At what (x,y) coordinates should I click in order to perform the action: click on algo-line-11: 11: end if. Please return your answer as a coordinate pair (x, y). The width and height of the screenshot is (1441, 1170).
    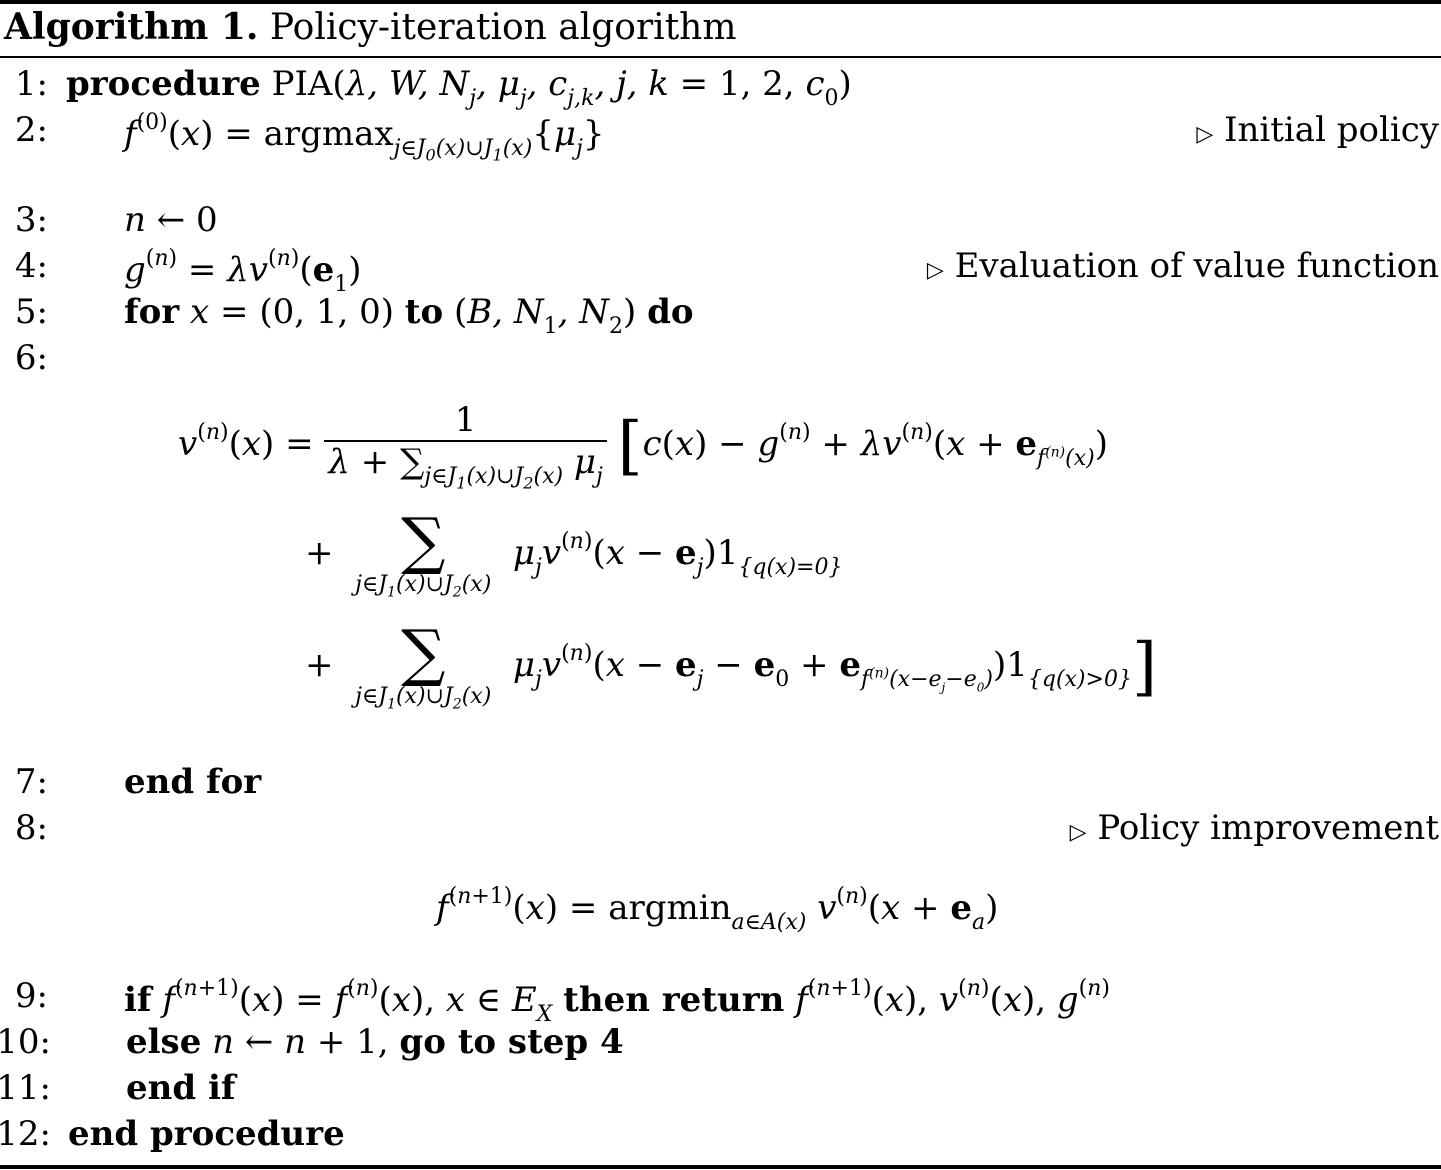
    Looking at the image, I should click on (720, 1091).